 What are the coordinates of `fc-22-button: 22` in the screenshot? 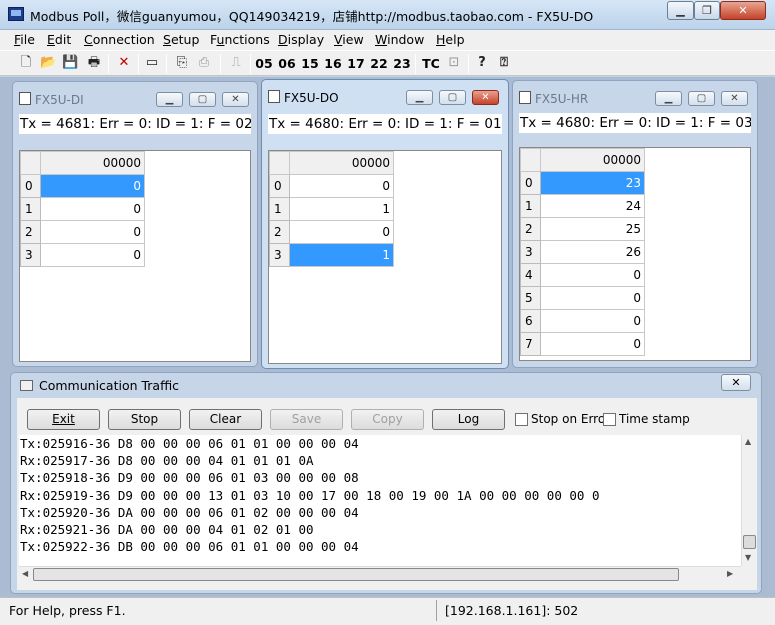 It's located at (379, 64).